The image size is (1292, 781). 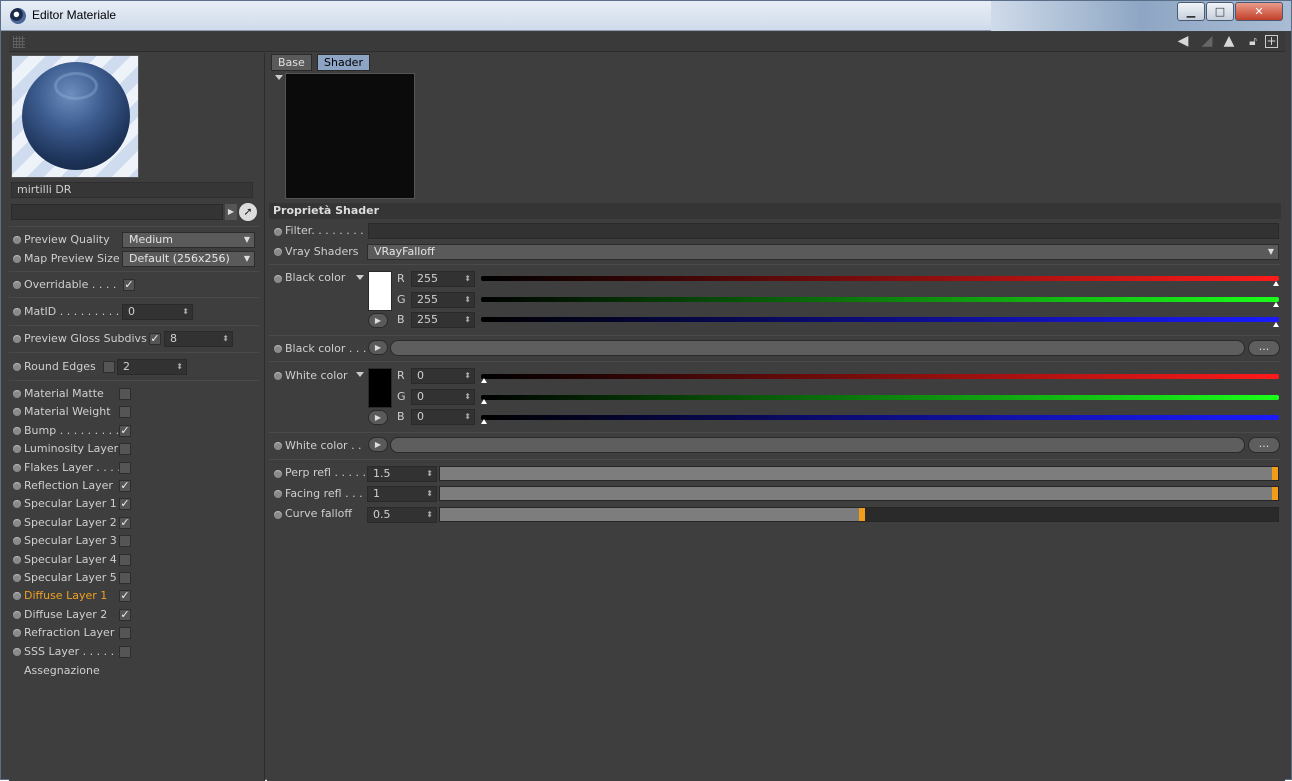 I want to click on white-color-swatch, so click(x=380, y=388).